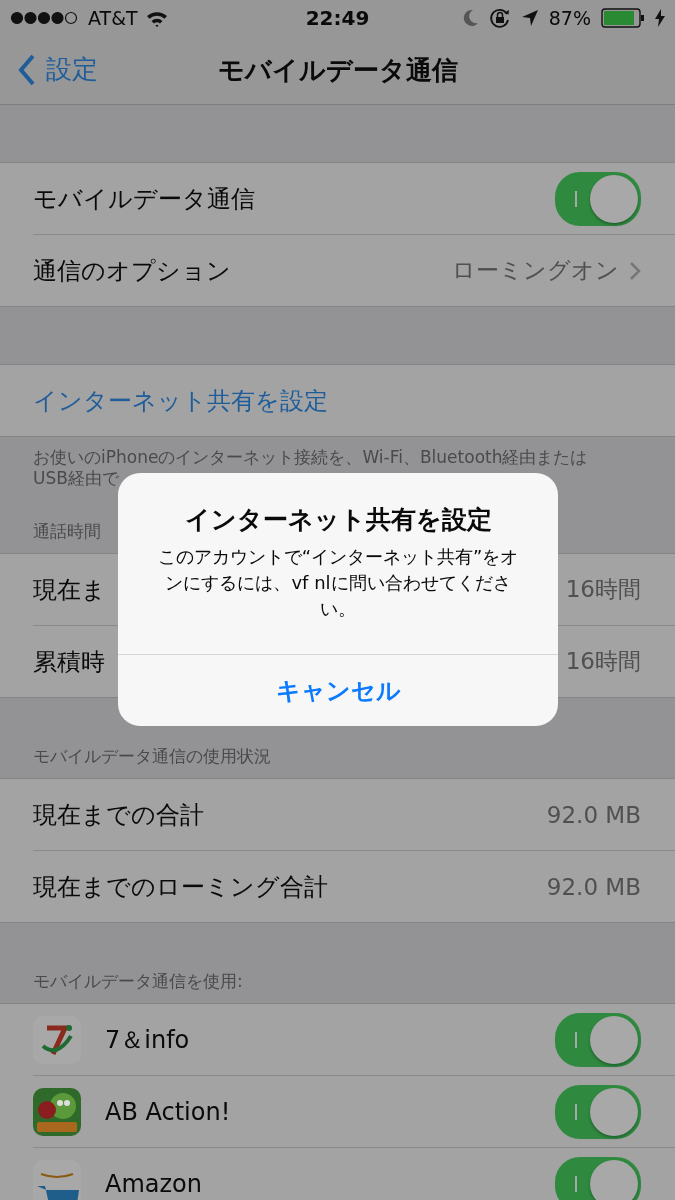 The image size is (675, 1200). Describe the element at coordinates (69, 590) in the screenshot. I see `row-label: 現在ま` at that location.